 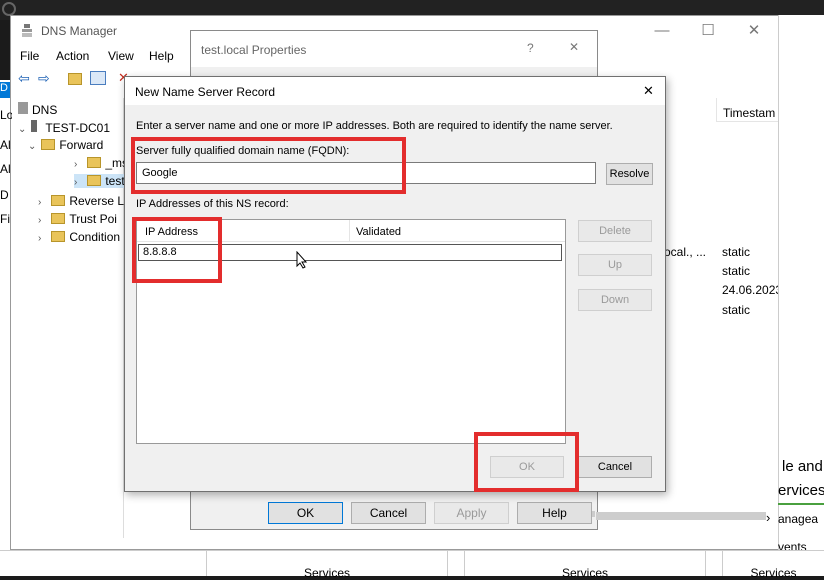 What do you see at coordinates (79, 31) in the screenshot?
I see `dns-manager-title: DNS Manager` at bounding box center [79, 31].